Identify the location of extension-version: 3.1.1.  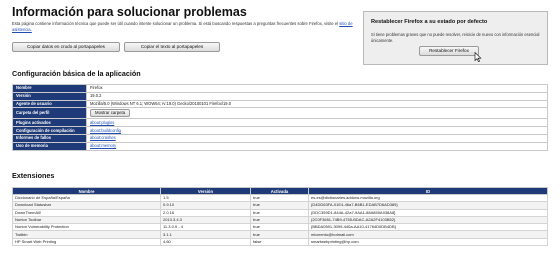
(205, 234).